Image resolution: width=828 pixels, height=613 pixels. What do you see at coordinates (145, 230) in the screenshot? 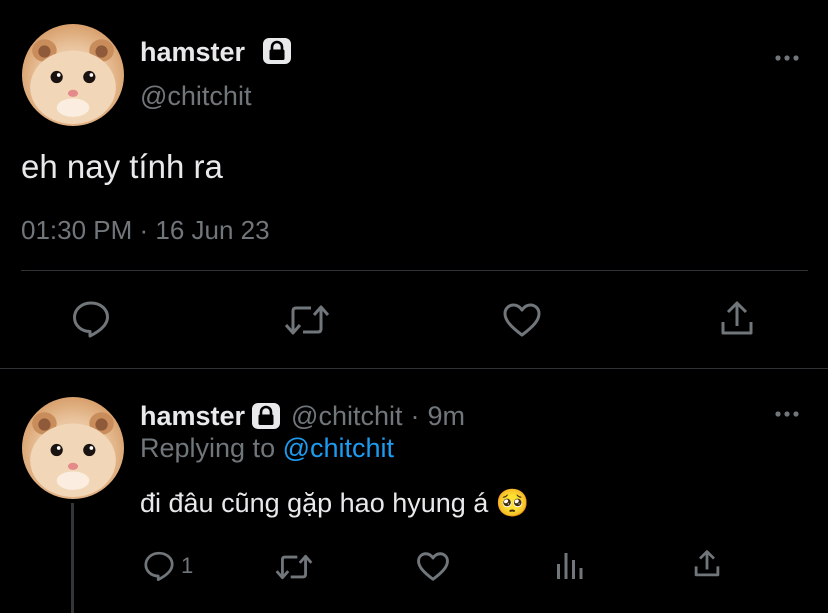
I see `tweet-timestamp: 01:30 PM · 16 Jun 23` at bounding box center [145, 230].